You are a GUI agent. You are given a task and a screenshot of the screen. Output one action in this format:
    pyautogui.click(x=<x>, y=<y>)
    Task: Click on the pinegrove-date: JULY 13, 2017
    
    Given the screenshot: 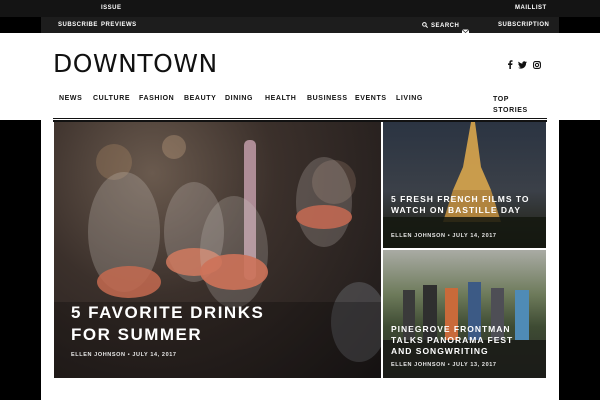 What is the action you would take?
    pyautogui.click(x=474, y=365)
    